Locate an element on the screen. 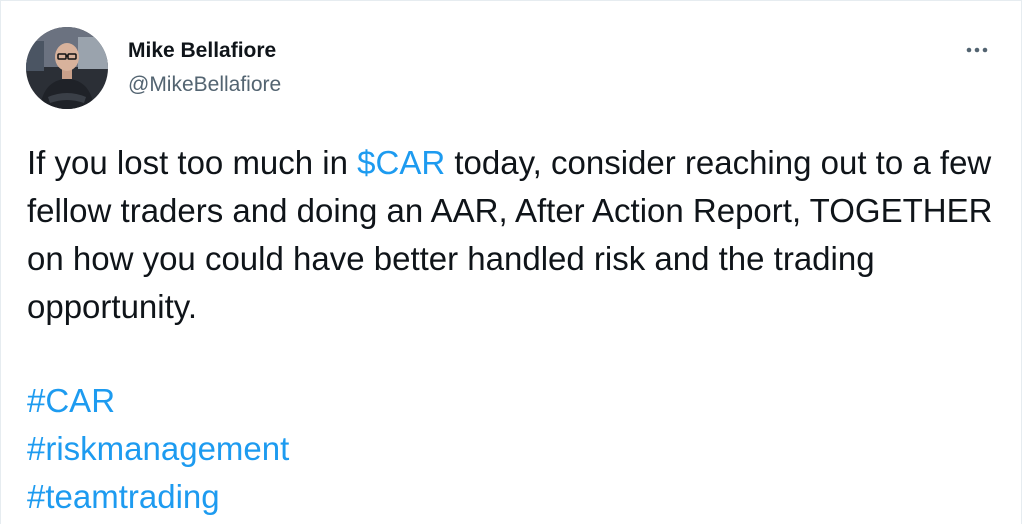  author-avatar is located at coordinates (67, 68).